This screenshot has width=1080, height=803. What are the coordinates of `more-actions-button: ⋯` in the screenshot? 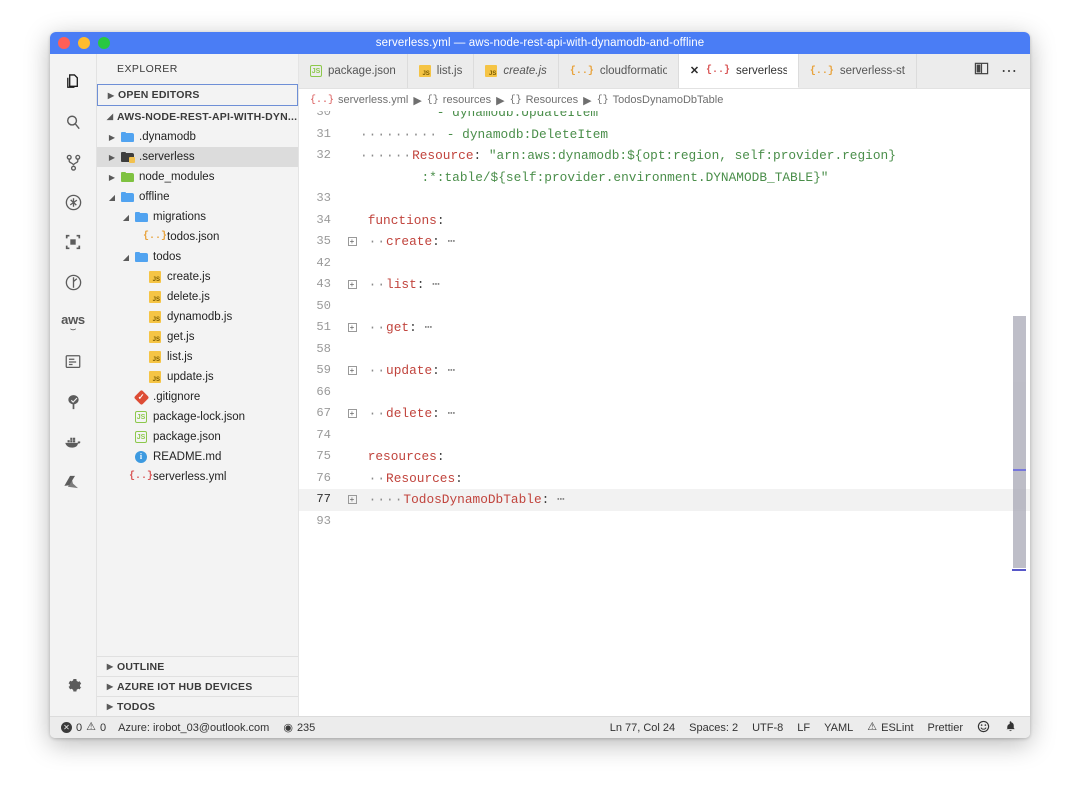 It's located at (1009, 71).